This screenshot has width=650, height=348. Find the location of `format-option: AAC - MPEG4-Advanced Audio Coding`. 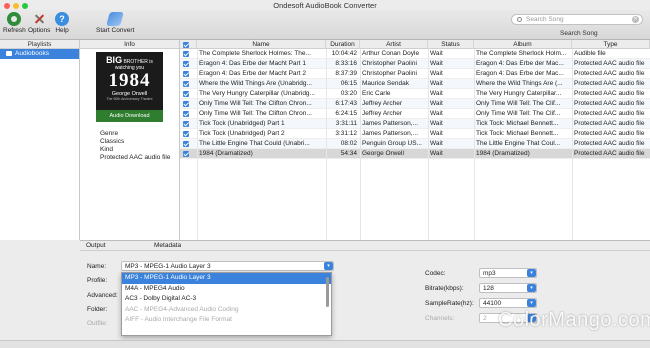

format-option: AAC - MPEG4-Advanced Audio Coding is located at coordinates (226, 310).